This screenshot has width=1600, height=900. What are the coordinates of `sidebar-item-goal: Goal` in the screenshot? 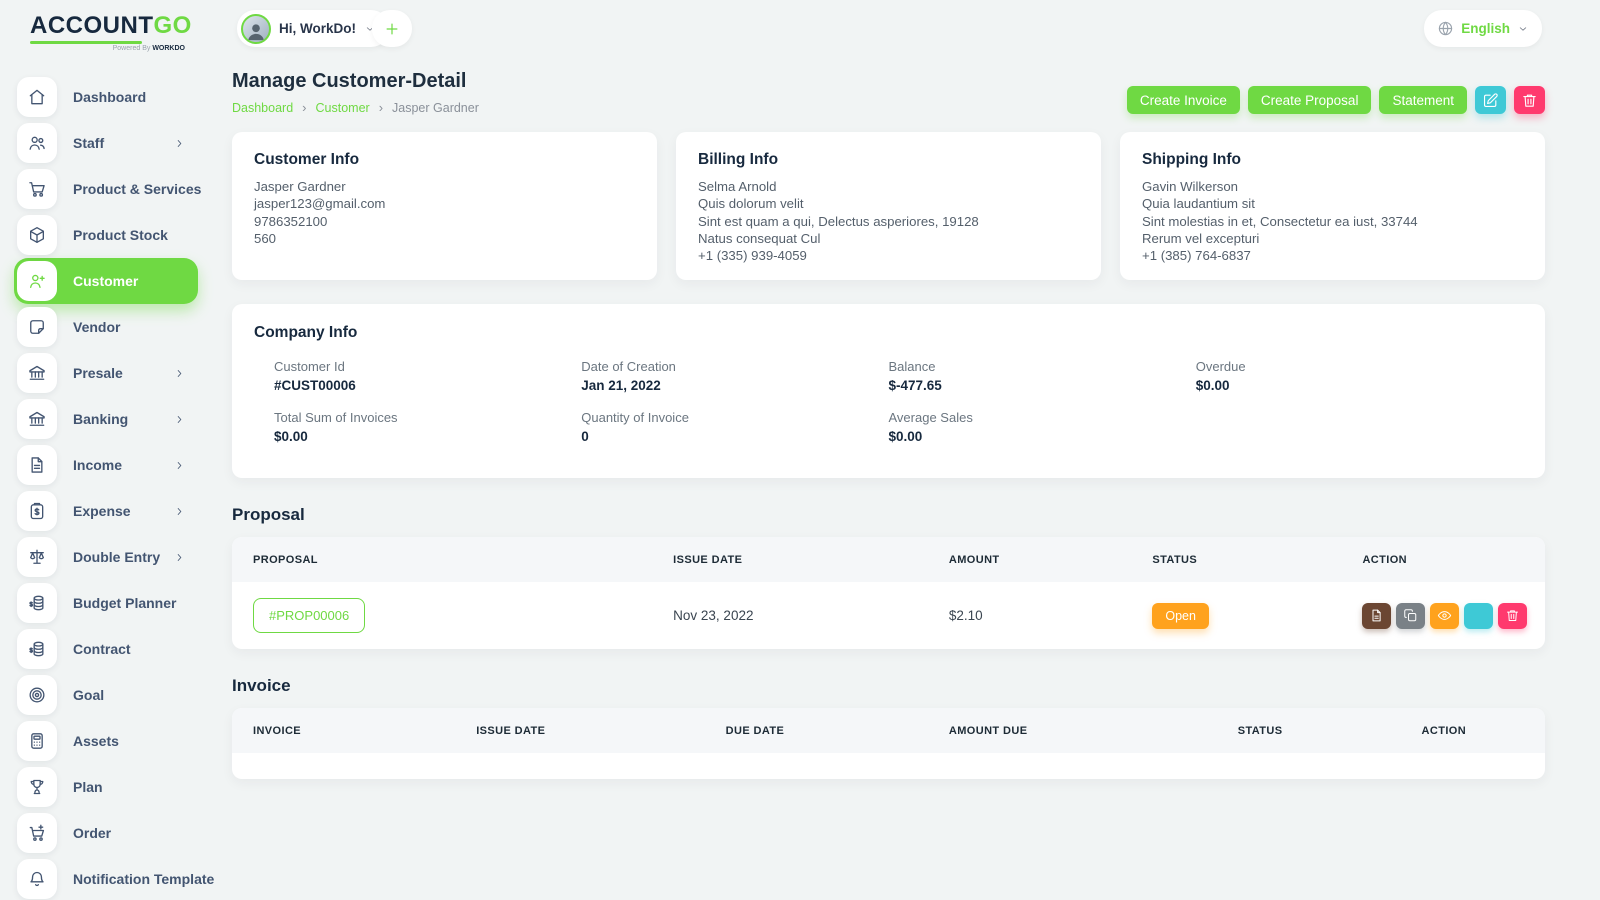 It's located at (106, 695).